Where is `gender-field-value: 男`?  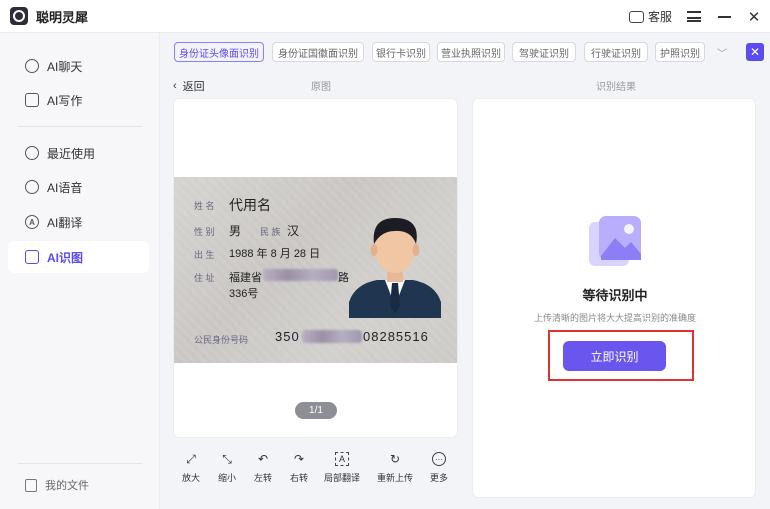
gender-field-value: 男 is located at coordinates (235, 231).